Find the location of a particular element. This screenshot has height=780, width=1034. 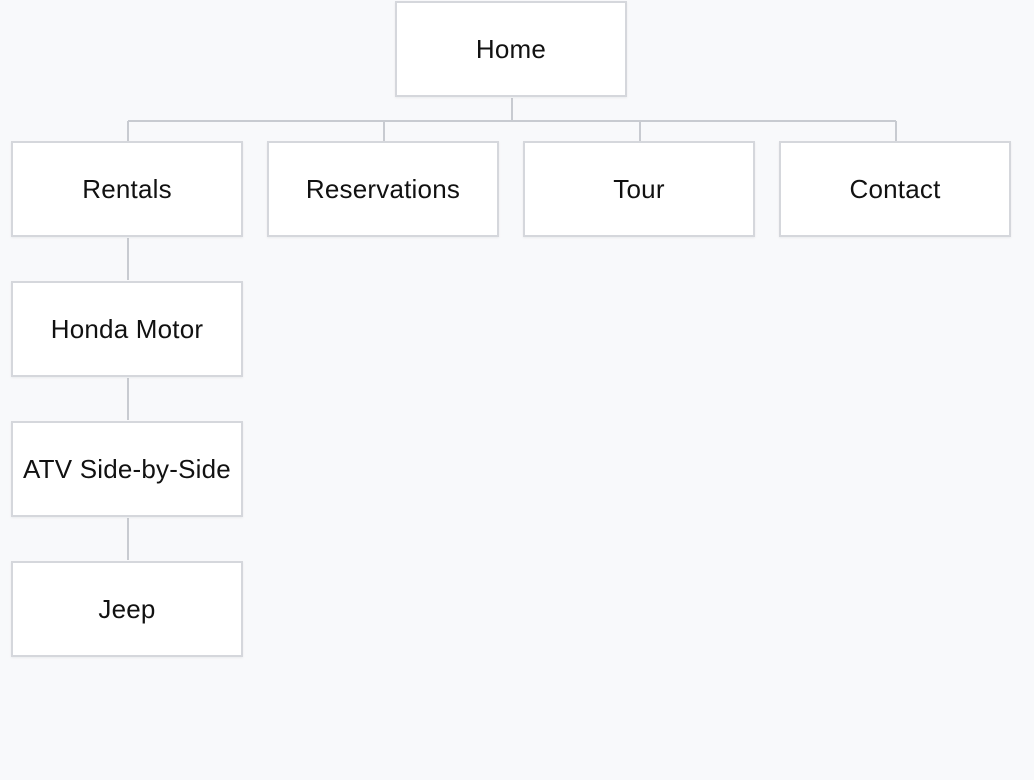

node-honda-motor: Honda Motor is located at coordinates (127, 329).